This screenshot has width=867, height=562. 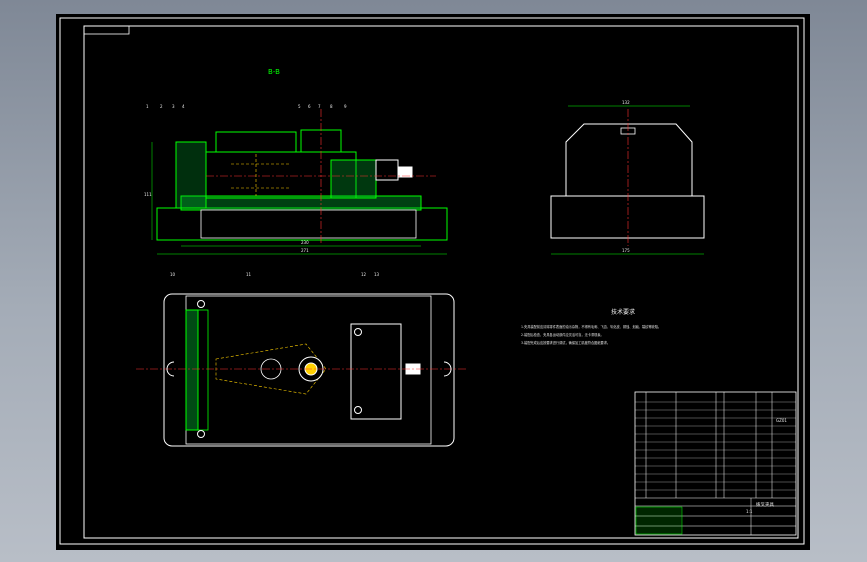 What do you see at coordinates (345, 106) in the screenshot?
I see `balloon-9: 9` at bounding box center [345, 106].